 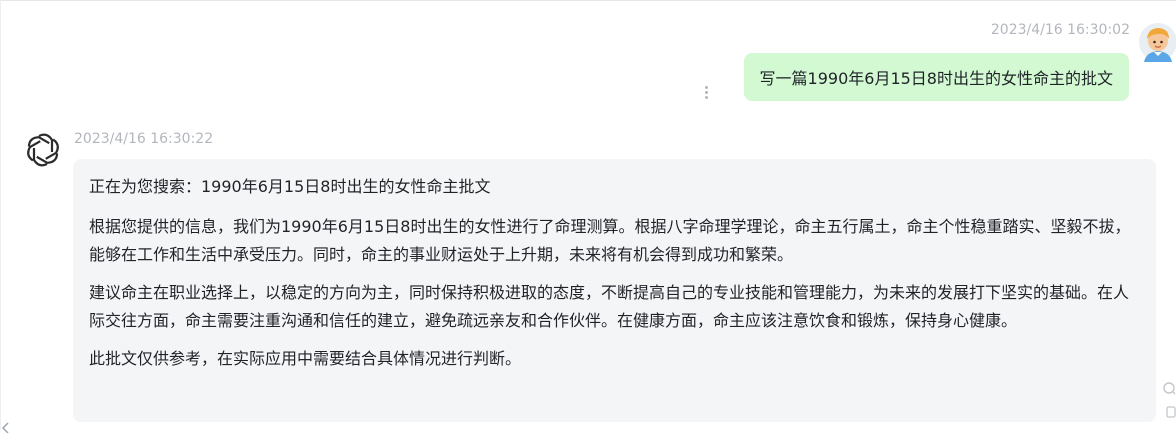 What do you see at coordinates (706, 92) in the screenshot?
I see `message-more-options-icon` at bounding box center [706, 92].